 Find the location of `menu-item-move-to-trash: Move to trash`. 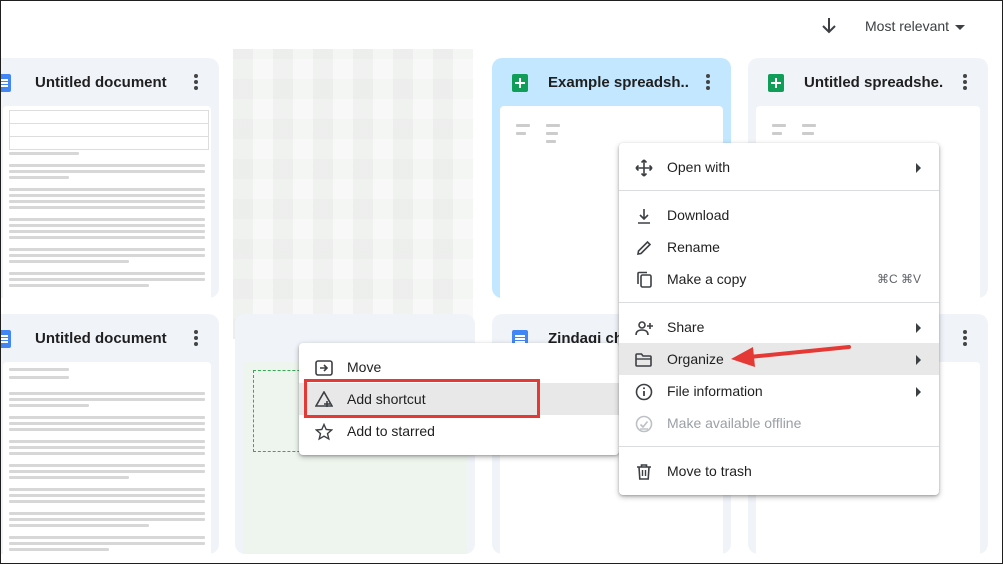

menu-item-move-to-trash: Move to trash is located at coordinates (779, 471).